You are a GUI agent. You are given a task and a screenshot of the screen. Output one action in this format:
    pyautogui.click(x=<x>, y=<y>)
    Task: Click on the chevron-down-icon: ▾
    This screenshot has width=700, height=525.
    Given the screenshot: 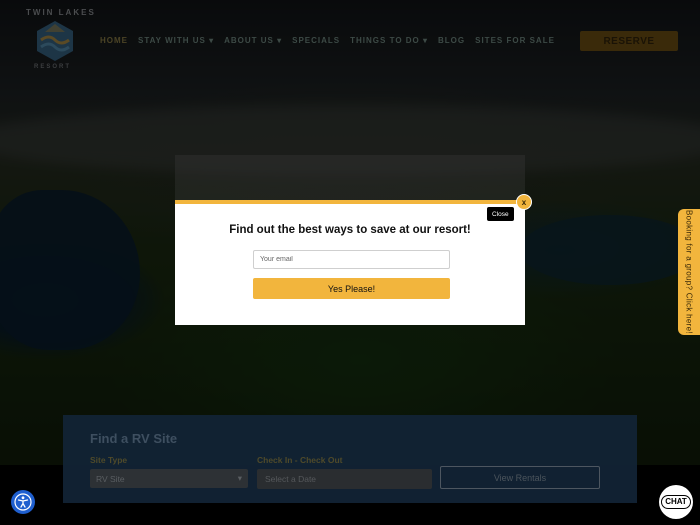 What is the action you would take?
    pyautogui.click(x=239, y=478)
    